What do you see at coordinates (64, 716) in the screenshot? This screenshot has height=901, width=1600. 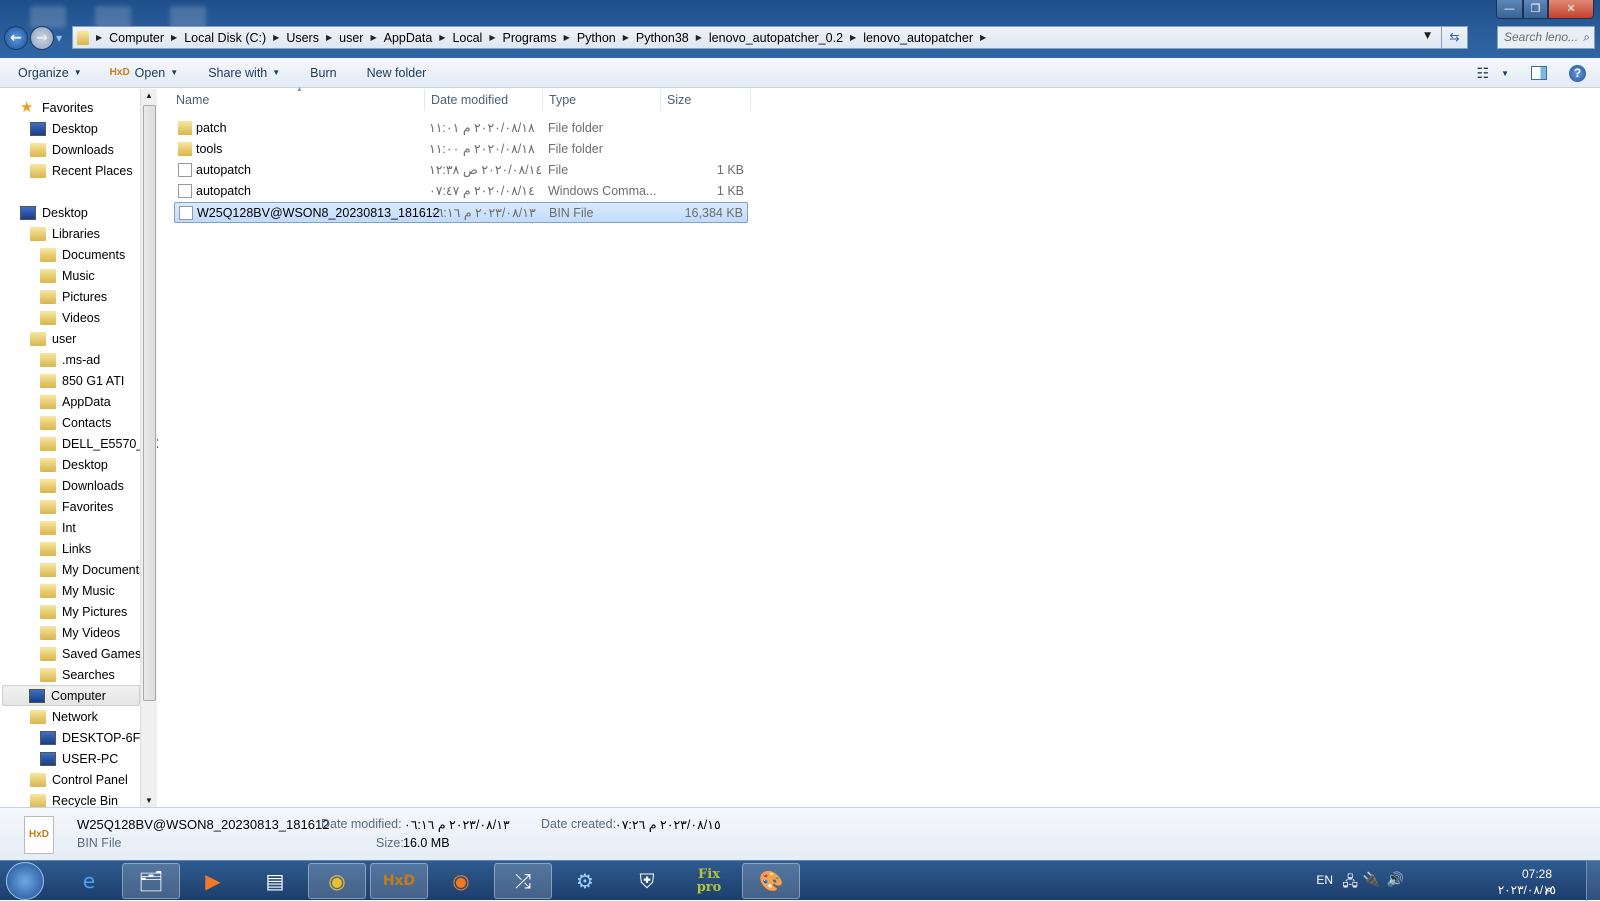 I see `sidebar-item: Network` at bounding box center [64, 716].